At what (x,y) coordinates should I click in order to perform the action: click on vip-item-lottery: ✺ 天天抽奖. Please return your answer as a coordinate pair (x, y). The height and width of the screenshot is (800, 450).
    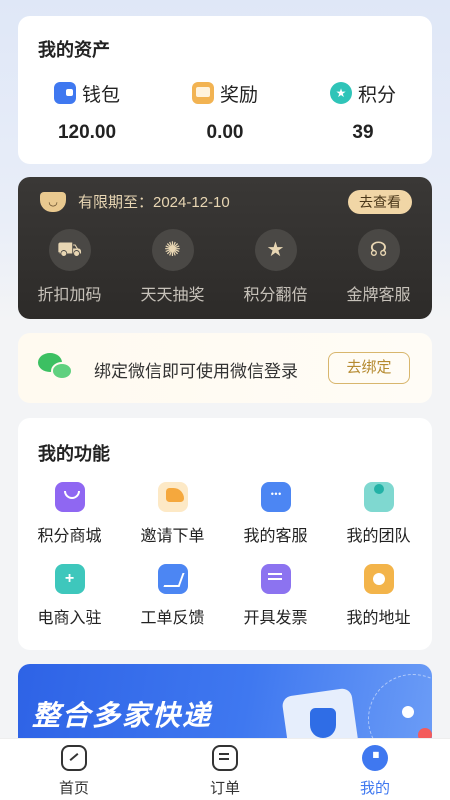
    Looking at the image, I should click on (172, 267).